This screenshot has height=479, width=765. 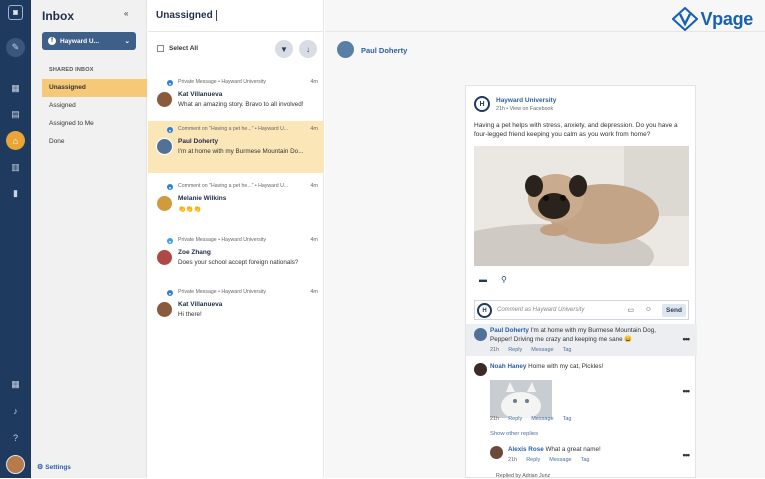 What do you see at coordinates (198, 141) in the screenshot?
I see `conversation-name: Paul Doherty` at bounding box center [198, 141].